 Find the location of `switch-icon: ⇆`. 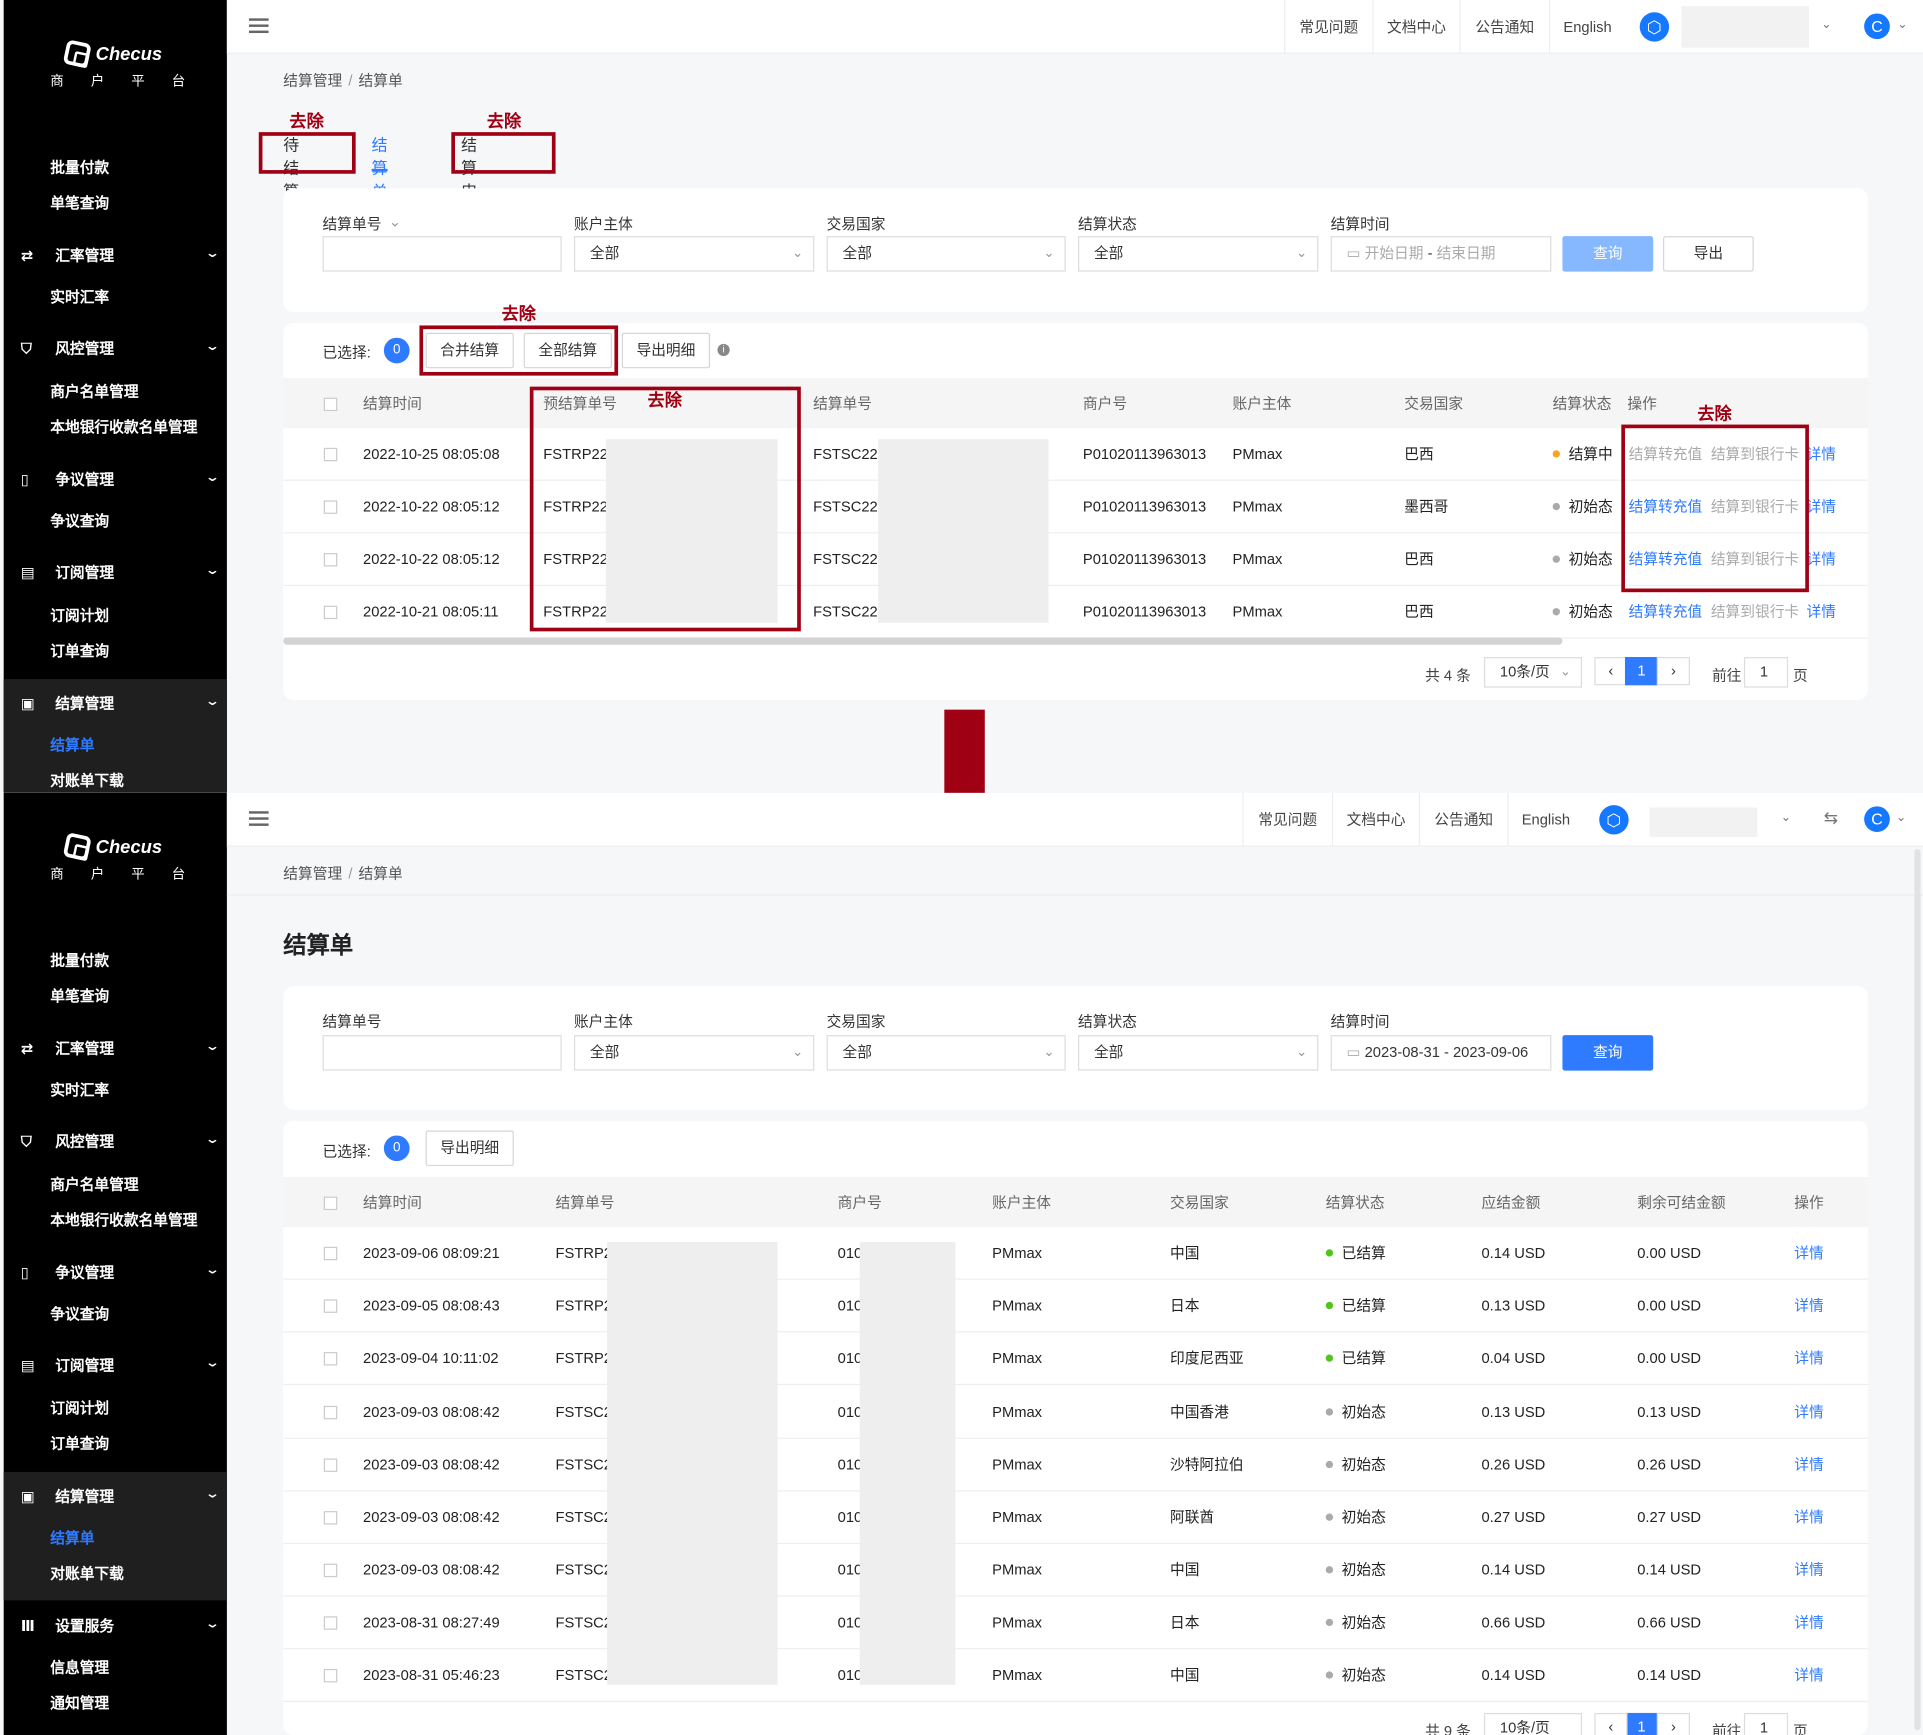

switch-icon: ⇆ is located at coordinates (1831, 818).